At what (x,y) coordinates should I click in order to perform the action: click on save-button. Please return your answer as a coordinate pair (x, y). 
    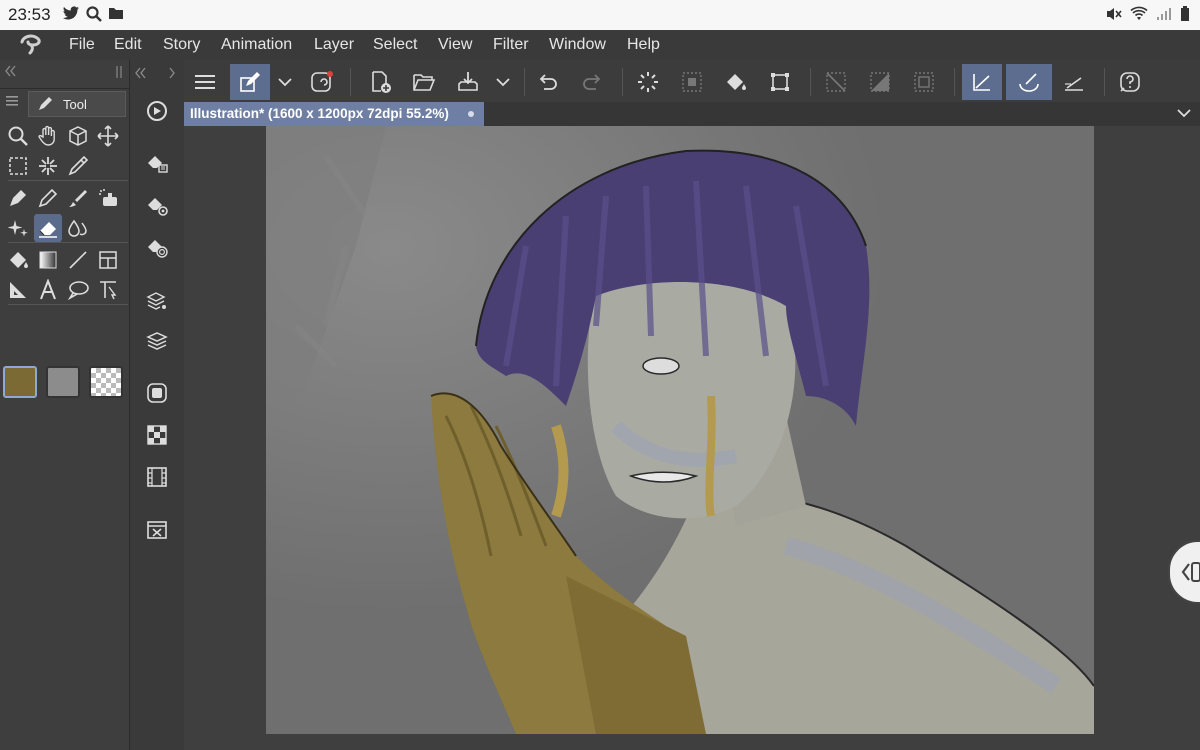
    Looking at the image, I should click on (468, 82).